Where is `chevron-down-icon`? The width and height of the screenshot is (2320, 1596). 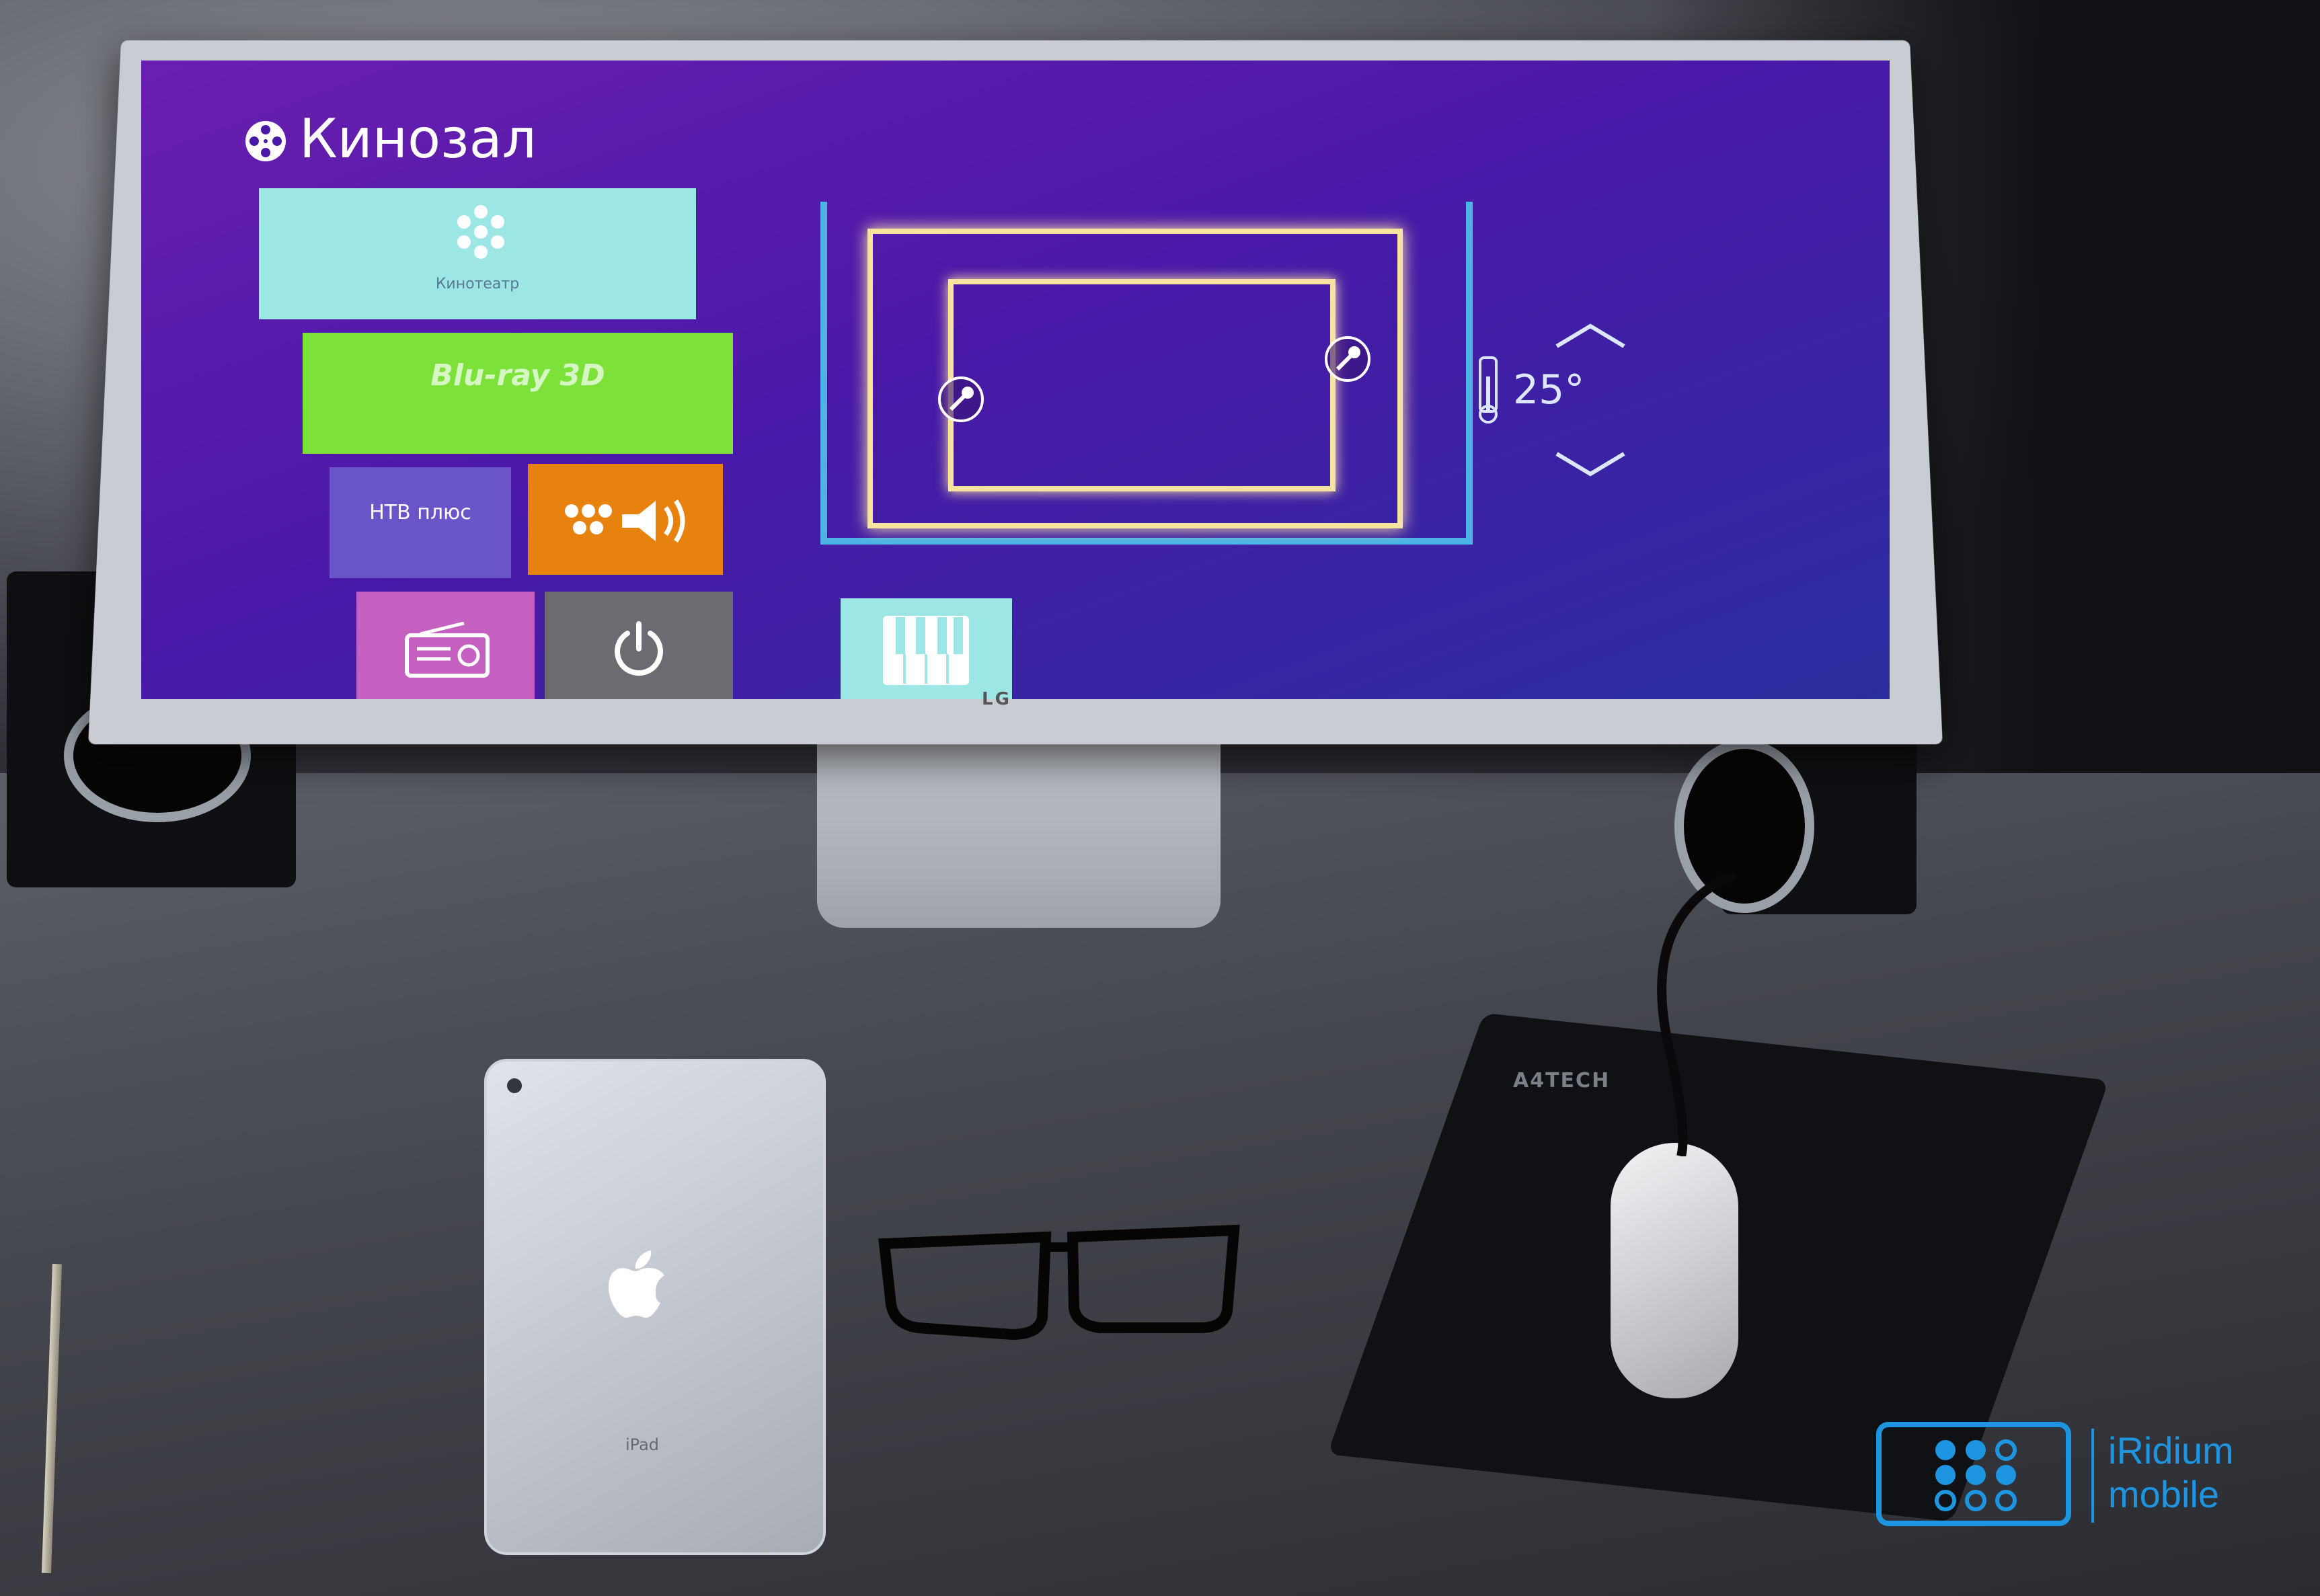
chevron-down-icon is located at coordinates (1590, 464).